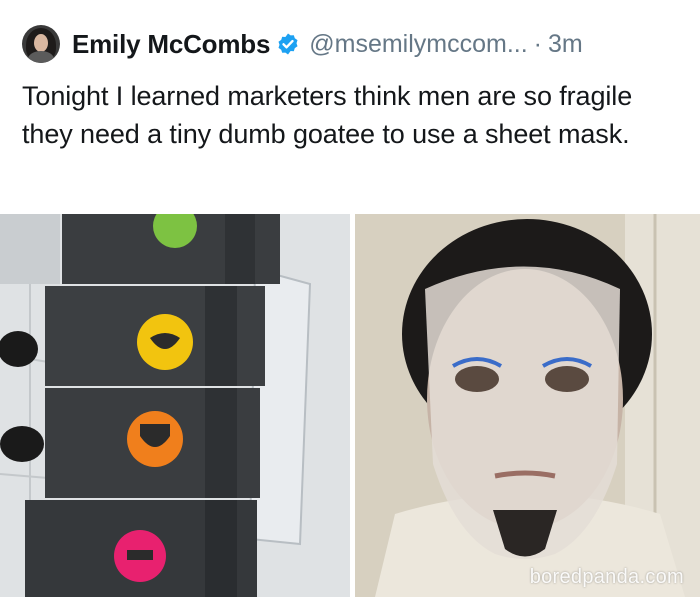 This screenshot has height=597, width=700. What do you see at coordinates (155, 336) in the screenshot?
I see `packet-yellow` at bounding box center [155, 336].